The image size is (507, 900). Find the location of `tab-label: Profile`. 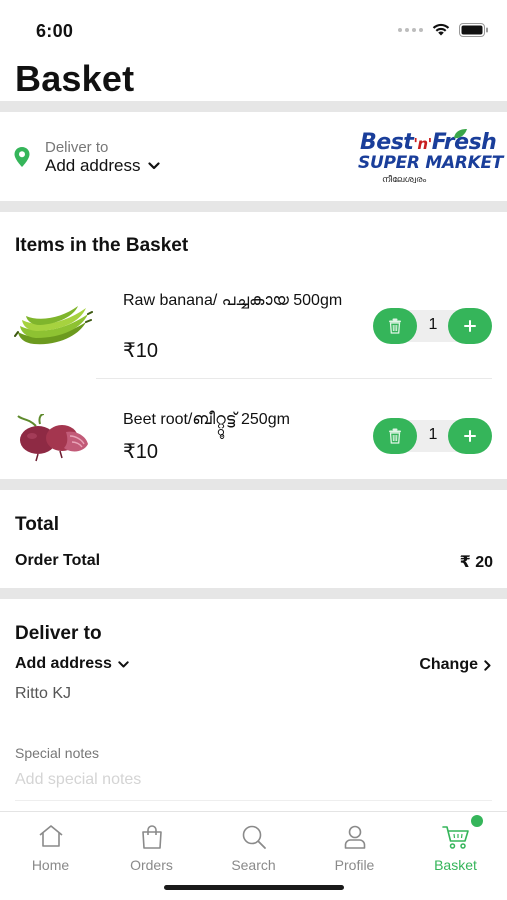

tab-label: Profile is located at coordinates (354, 865).